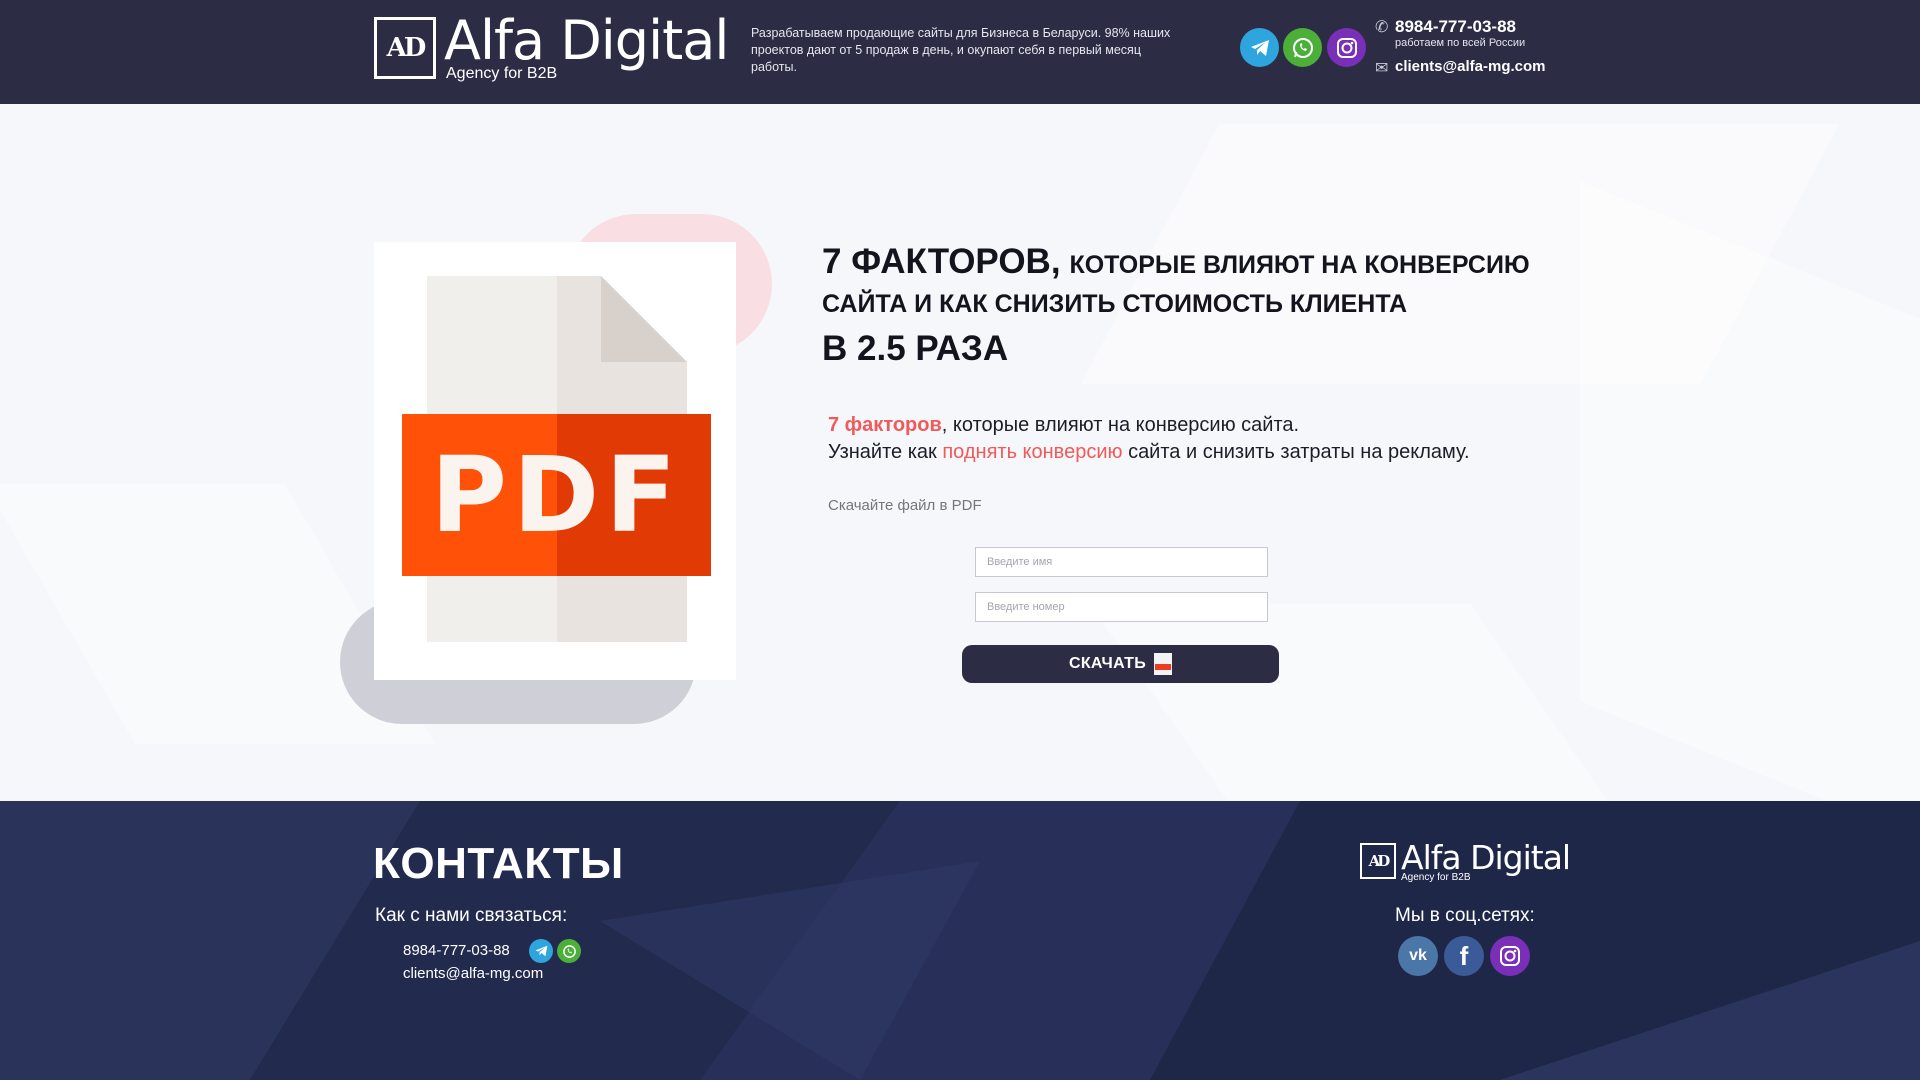 Image resolution: width=1920 pixels, height=1080 pixels. I want to click on header-email-block: ✉ clients@alfa-mg.com, so click(1460, 68).